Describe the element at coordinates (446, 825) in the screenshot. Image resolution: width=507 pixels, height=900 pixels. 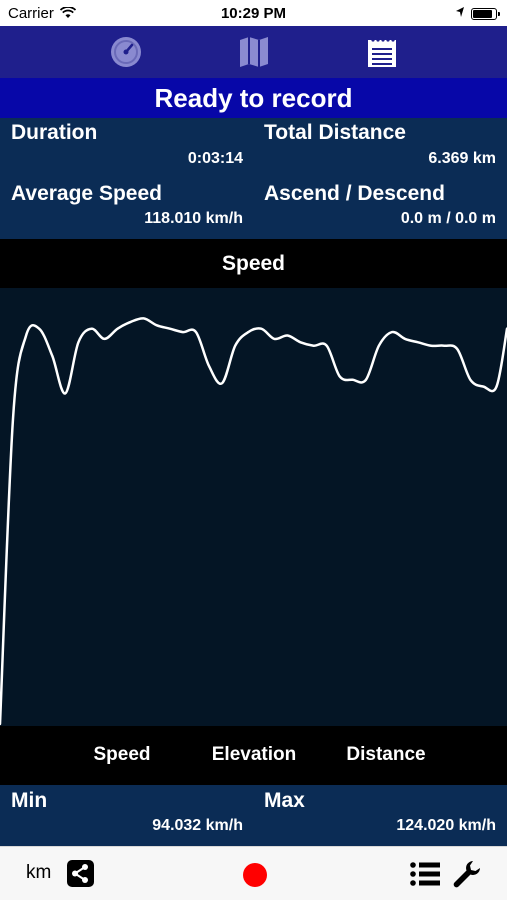
I see `max-value: 124.020 km/h` at that location.